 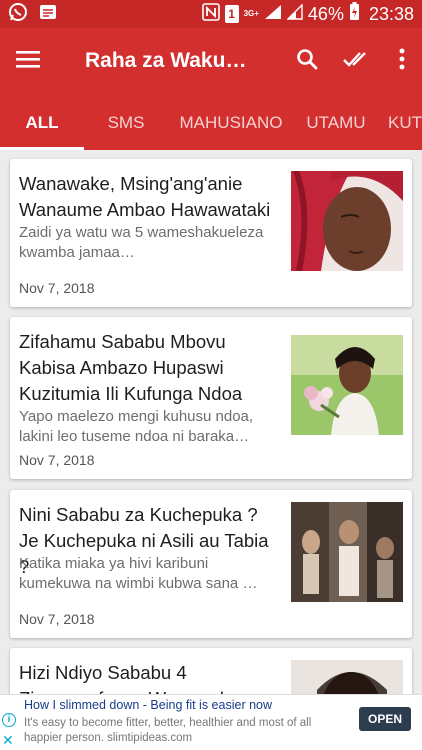 What do you see at coordinates (336, 122) in the screenshot?
I see `tab-utamu: UTAMU` at bounding box center [336, 122].